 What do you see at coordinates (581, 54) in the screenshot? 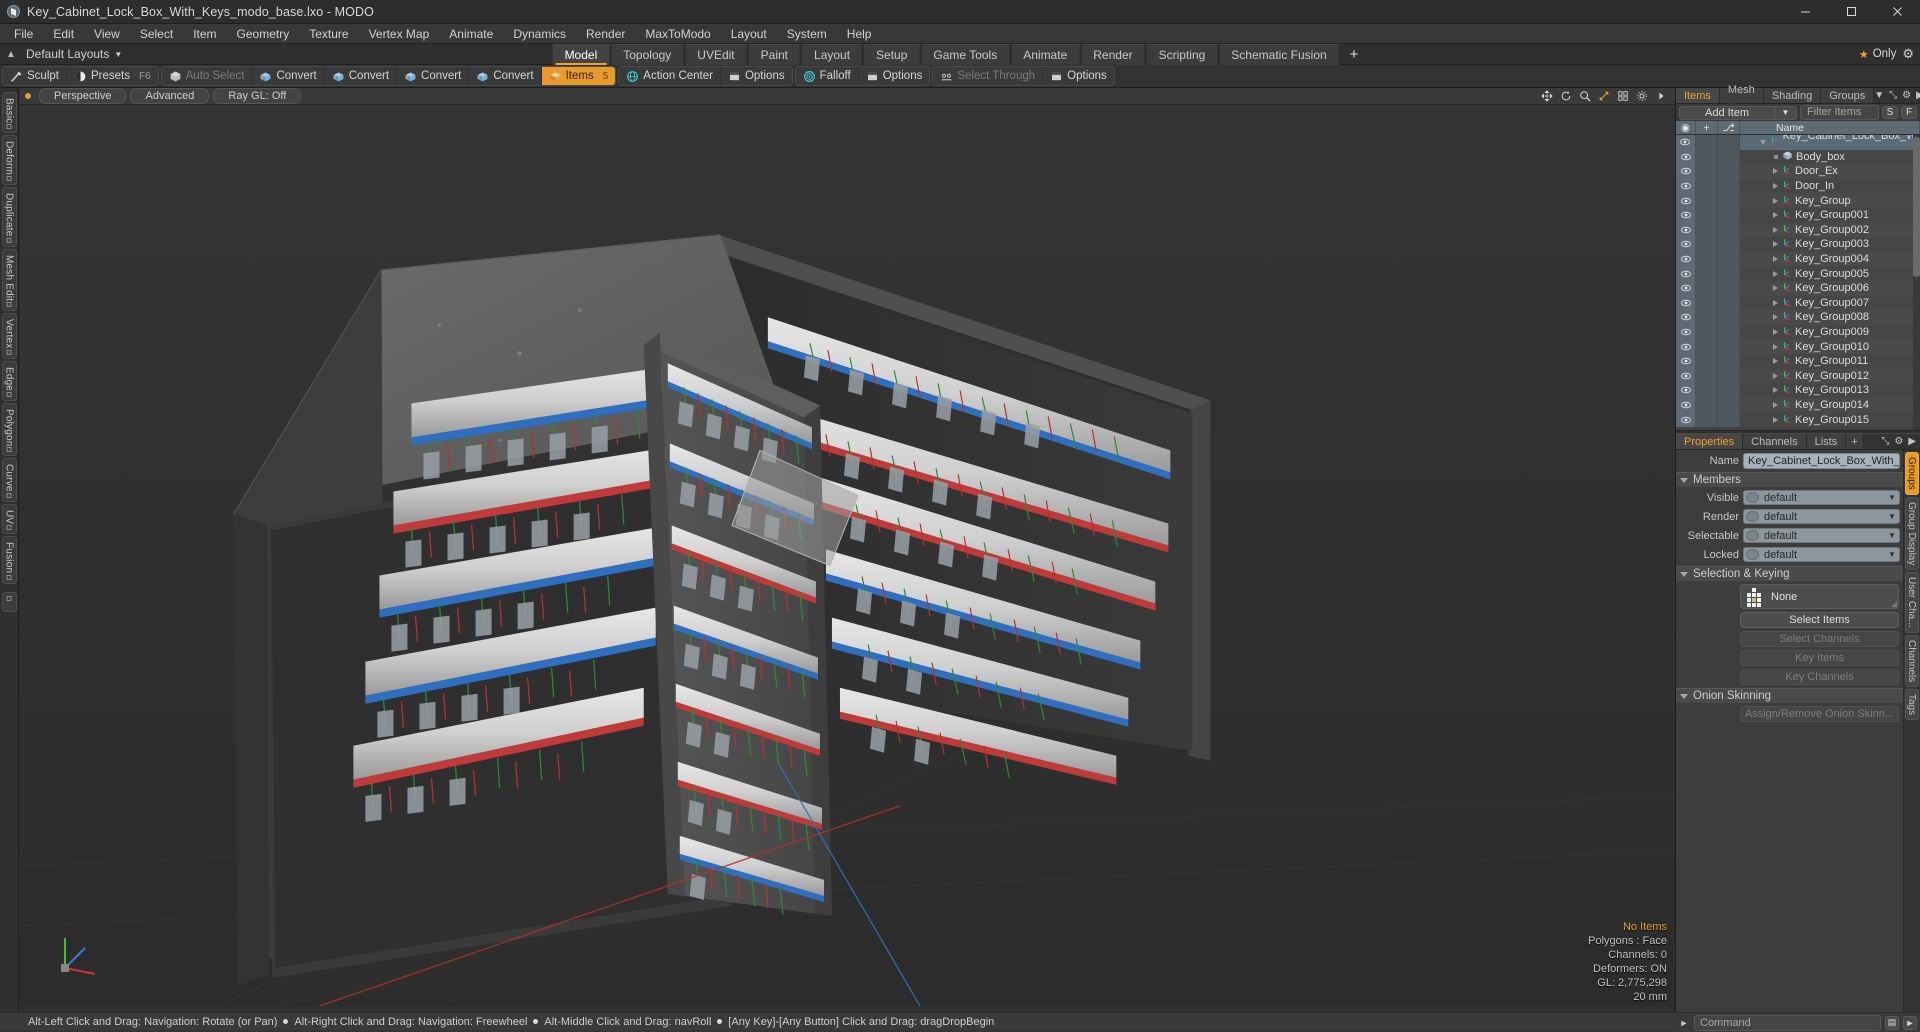
I see `layout-tab-model: Model` at bounding box center [581, 54].